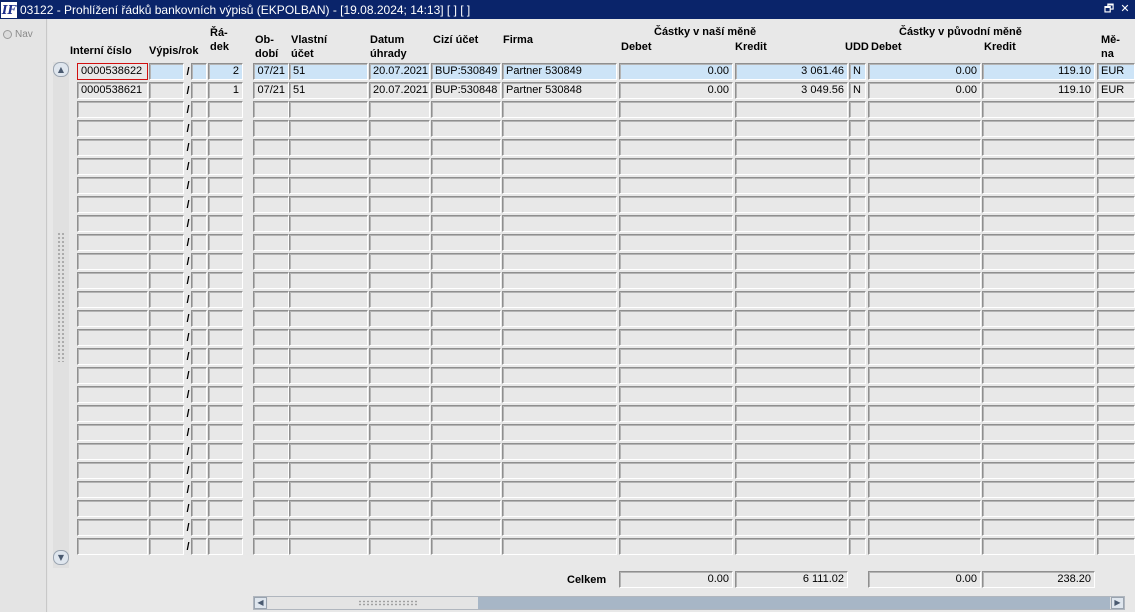 This screenshot has width=1135, height=612. What do you see at coordinates (260, 603) in the screenshot?
I see `scroll-left-button: ◀` at bounding box center [260, 603].